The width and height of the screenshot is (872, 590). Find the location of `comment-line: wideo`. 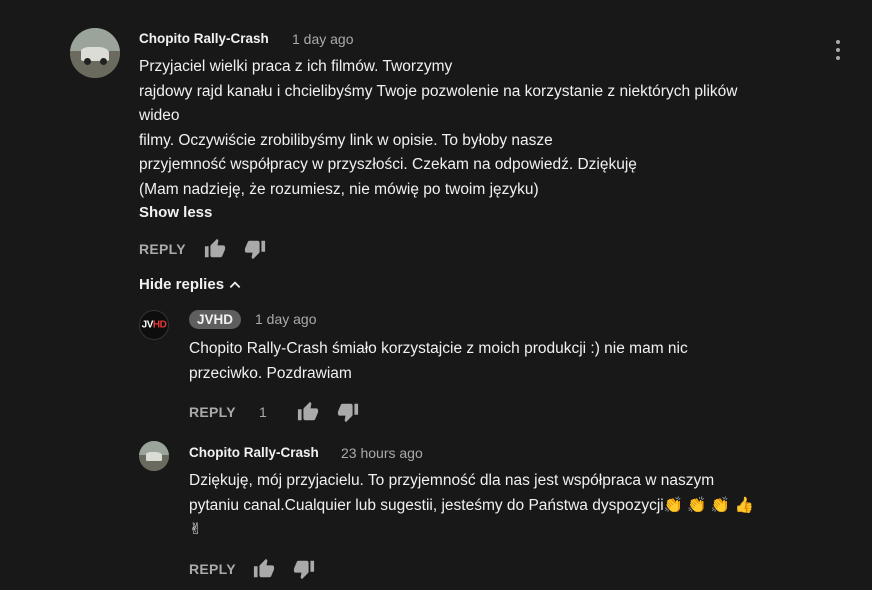

comment-line: wideo is located at coordinates (159, 115).